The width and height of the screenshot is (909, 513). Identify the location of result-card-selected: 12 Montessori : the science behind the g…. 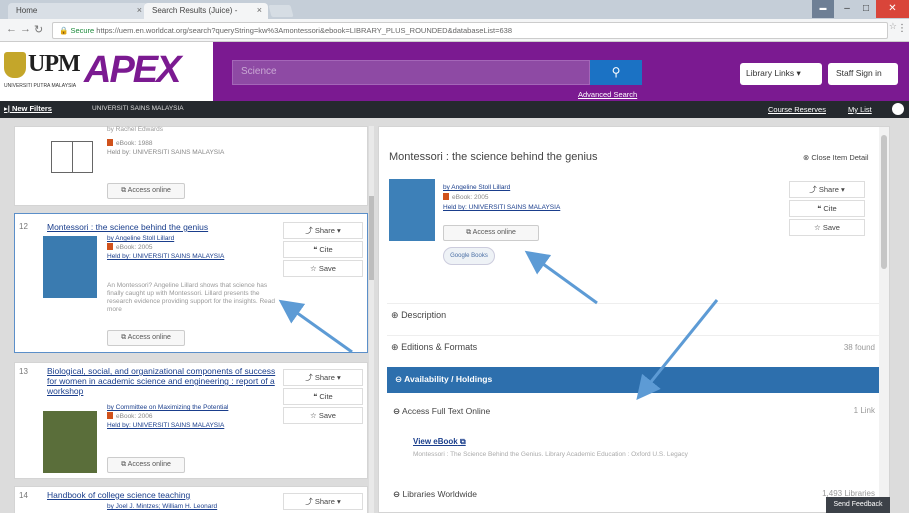
(191, 283).